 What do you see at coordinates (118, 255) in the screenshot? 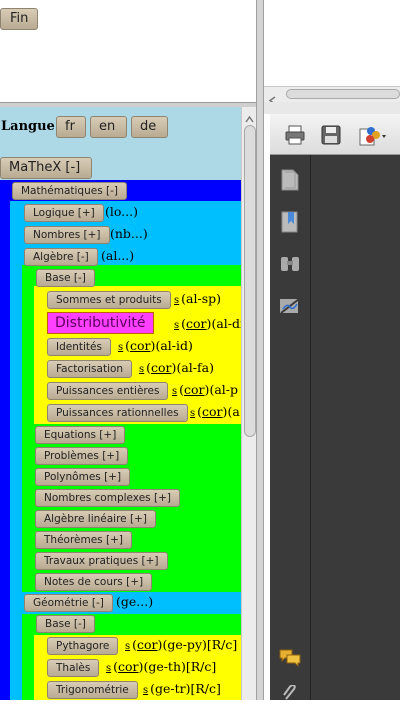
I see `algebre-code: (al...)` at bounding box center [118, 255].